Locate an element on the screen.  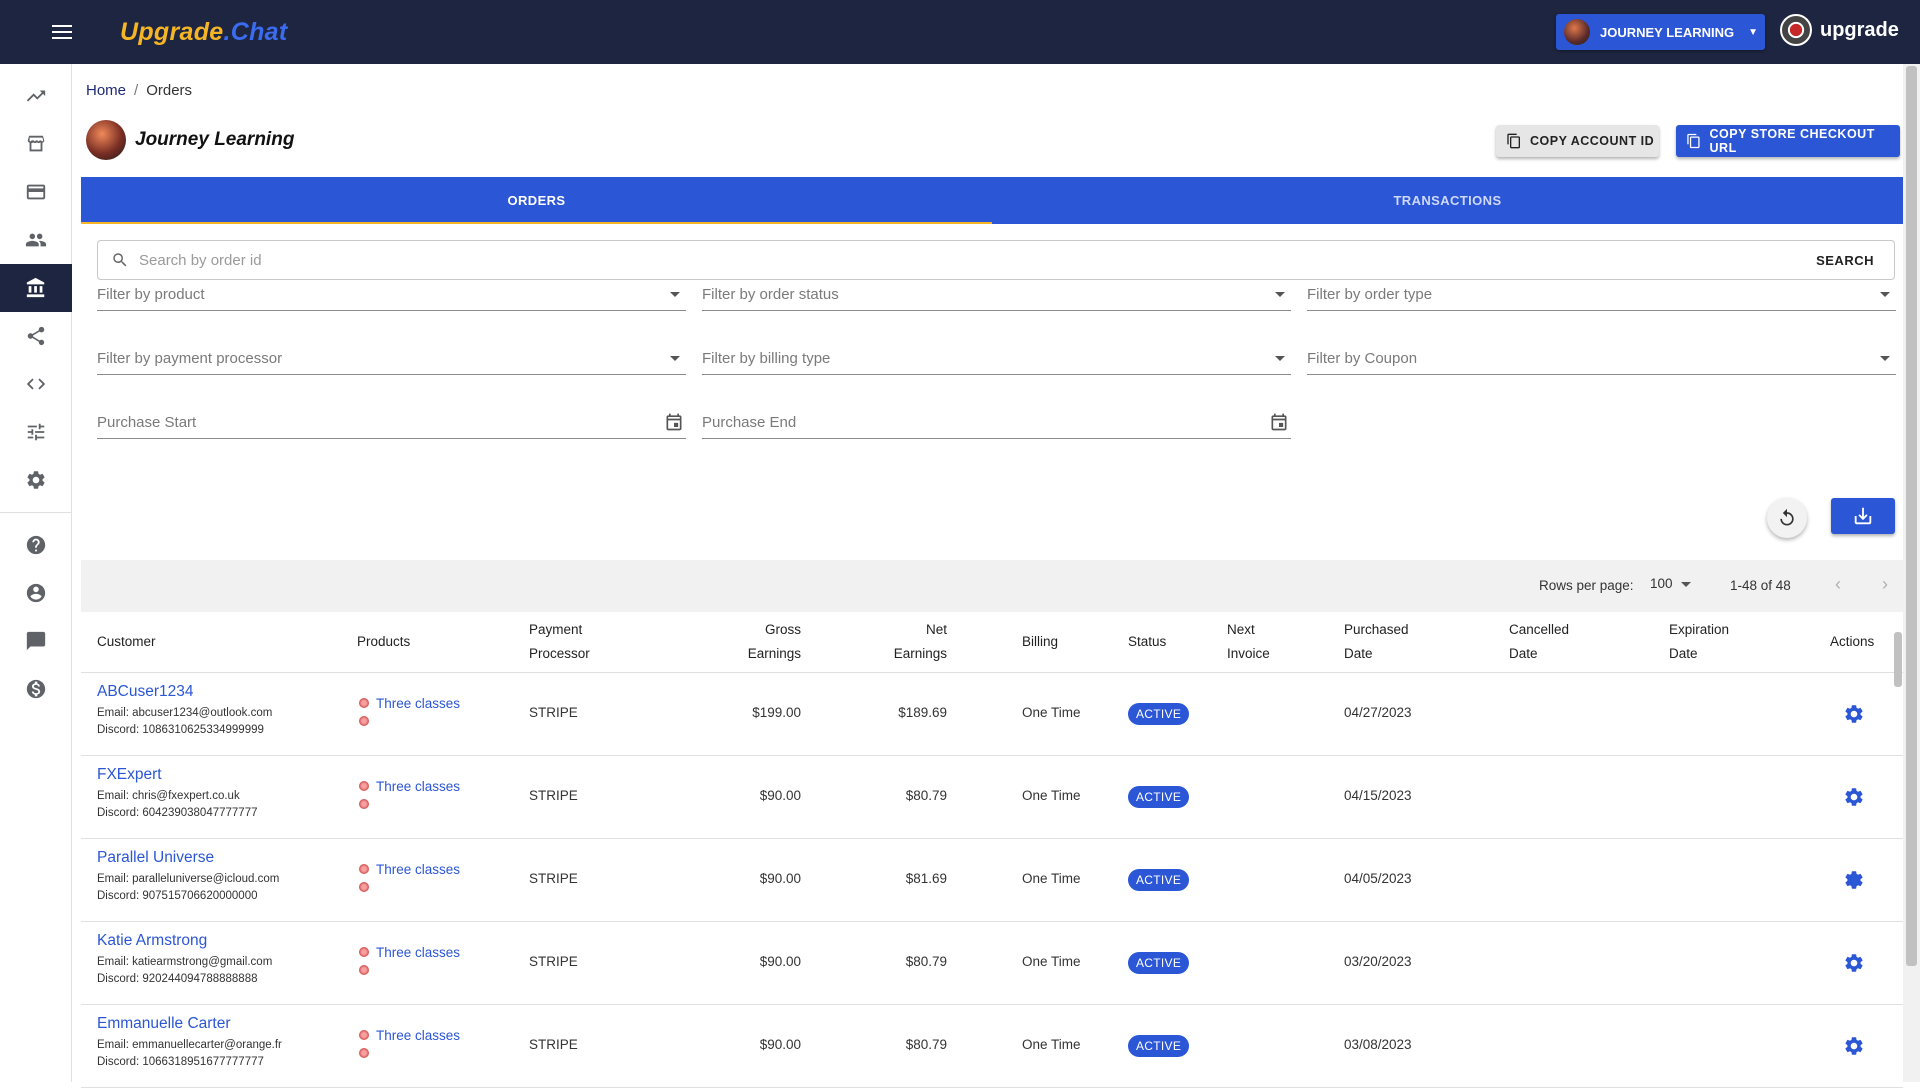
account-circle-icon is located at coordinates (36, 593).